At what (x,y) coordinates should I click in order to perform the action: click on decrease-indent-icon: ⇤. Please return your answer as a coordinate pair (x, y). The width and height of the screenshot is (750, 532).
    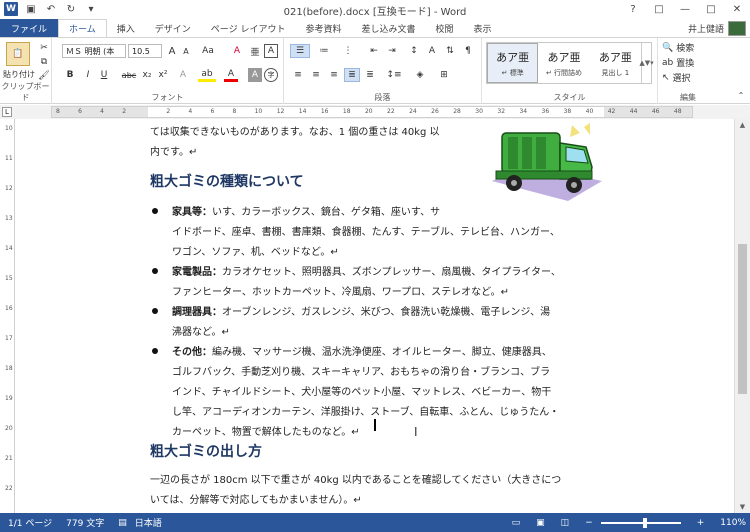
    Looking at the image, I should click on (374, 51).